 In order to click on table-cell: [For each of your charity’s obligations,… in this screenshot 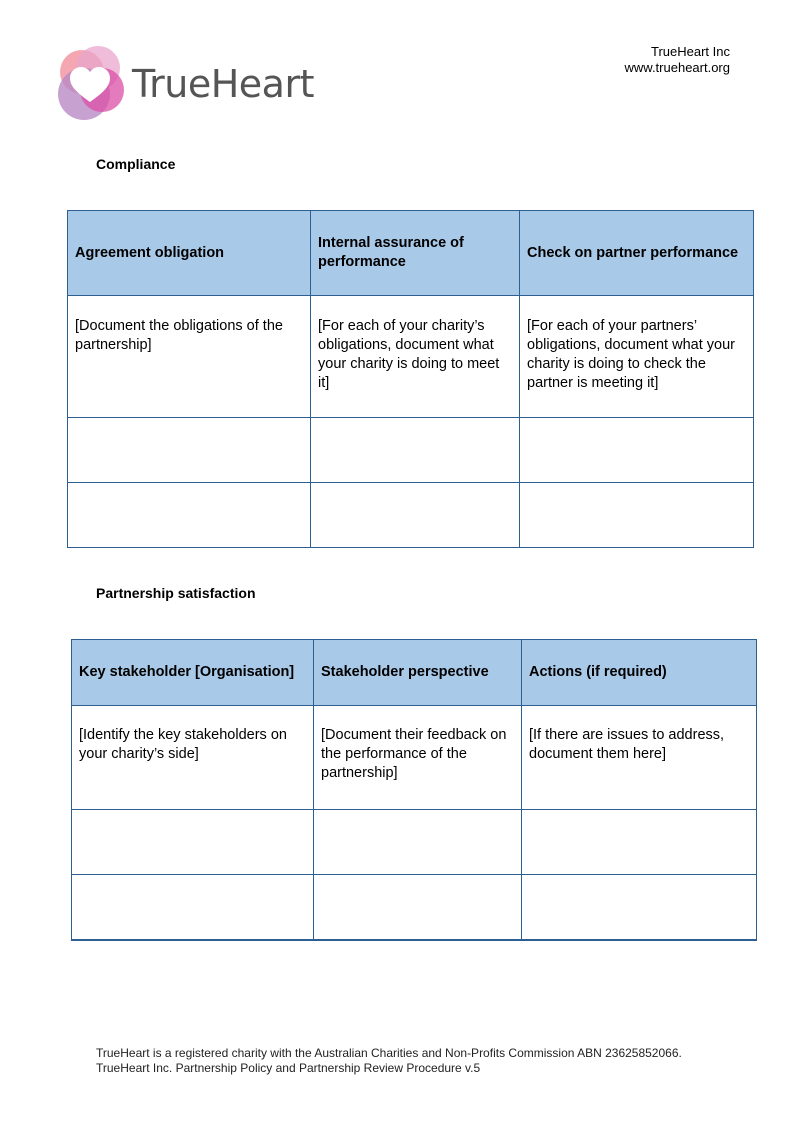, I will do `click(415, 356)`.